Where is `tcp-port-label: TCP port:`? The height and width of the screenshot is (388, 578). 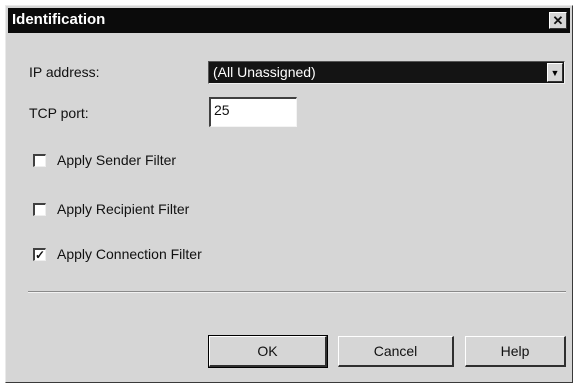 tcp-port-label: TCP port: is located at coordinates (59, 113).